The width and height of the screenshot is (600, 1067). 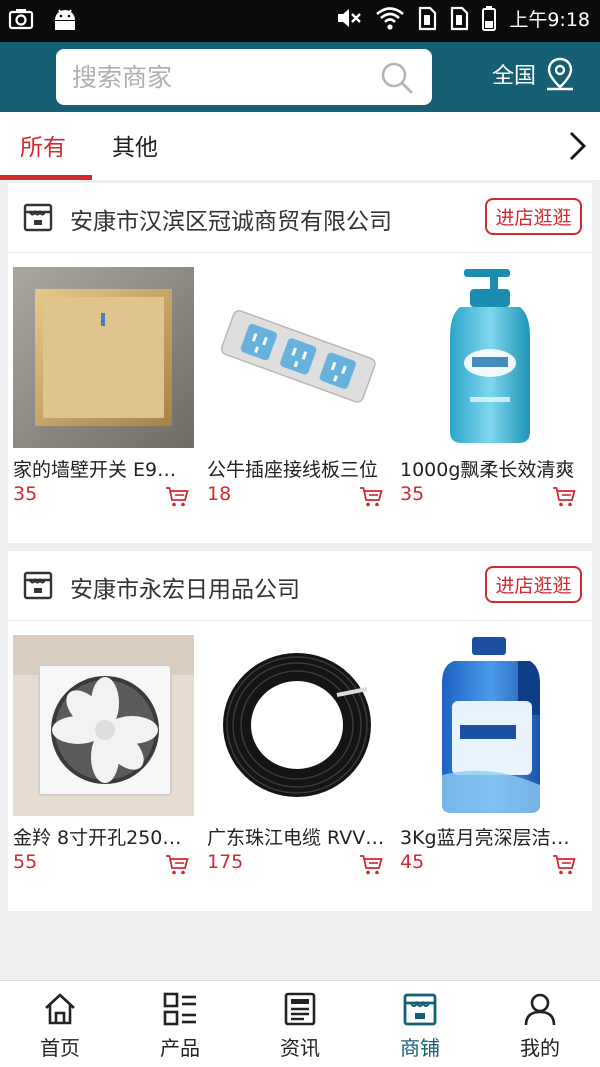 I want to click on nav-news: 资讯, so click(x=300, y=1024).